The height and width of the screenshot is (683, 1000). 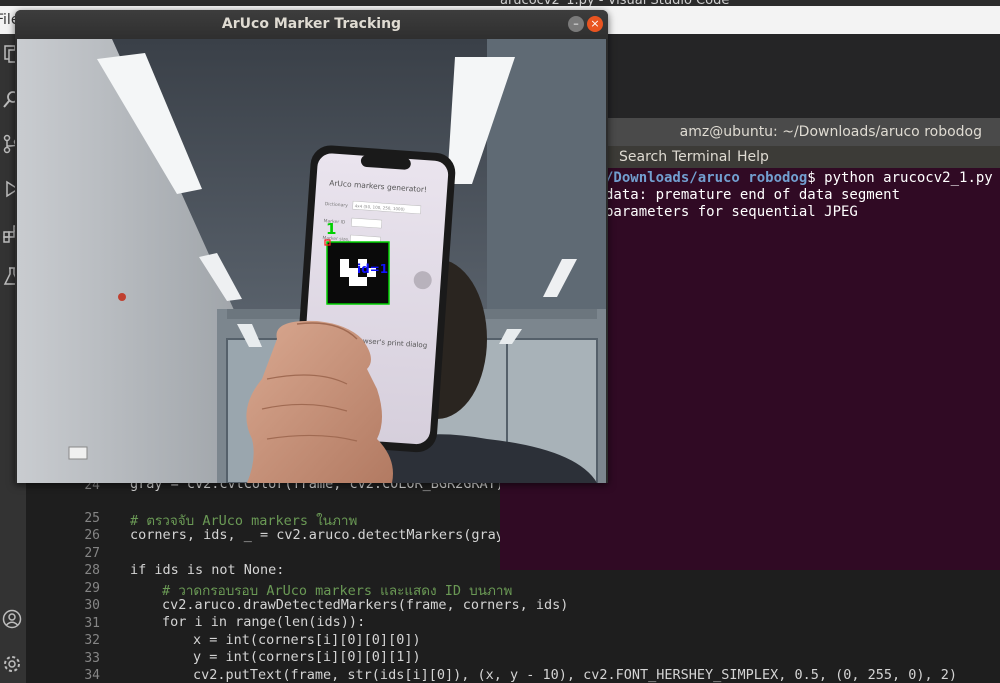 I want to click on terminal-menu-terminal: Terminal, so click(x=701, y=157).